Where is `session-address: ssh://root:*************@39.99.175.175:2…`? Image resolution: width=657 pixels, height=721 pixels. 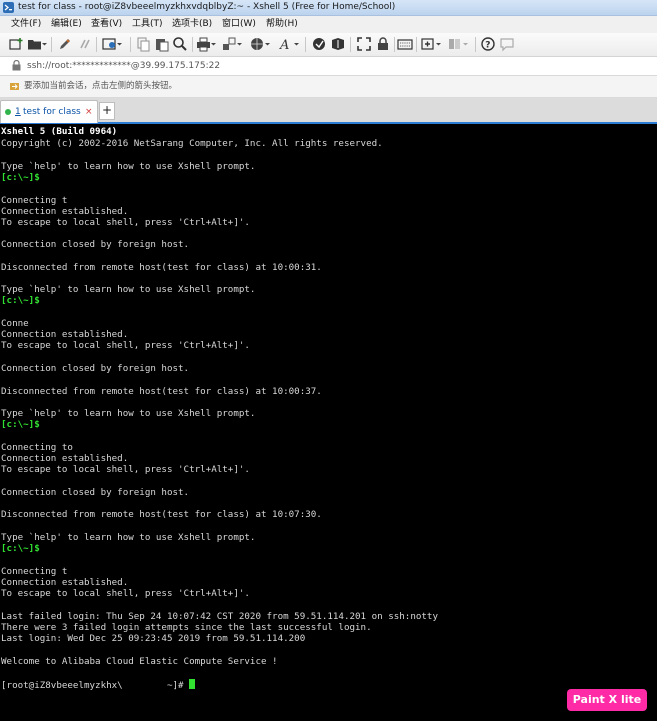 session-address: ssh://root:*************@39.99.175.175:2… is located at coordinates (123, 66).